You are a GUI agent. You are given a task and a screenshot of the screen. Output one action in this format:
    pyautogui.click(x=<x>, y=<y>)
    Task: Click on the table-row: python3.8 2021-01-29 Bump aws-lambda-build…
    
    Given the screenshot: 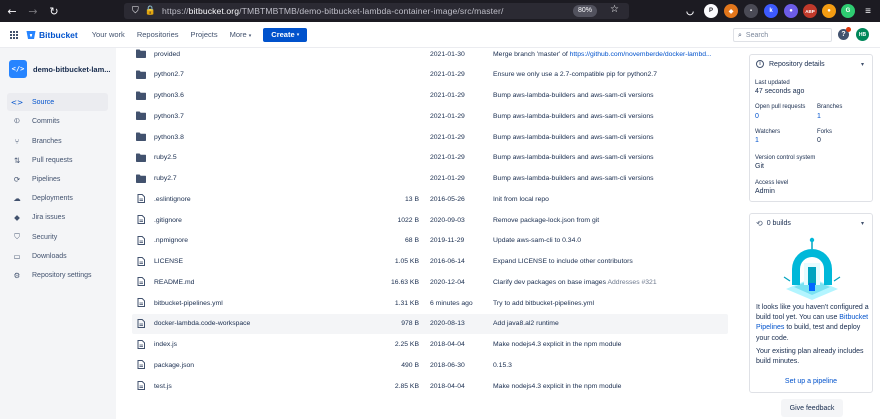 What is the action you would take?
    pyautogui.click(x=430, y=137)
    